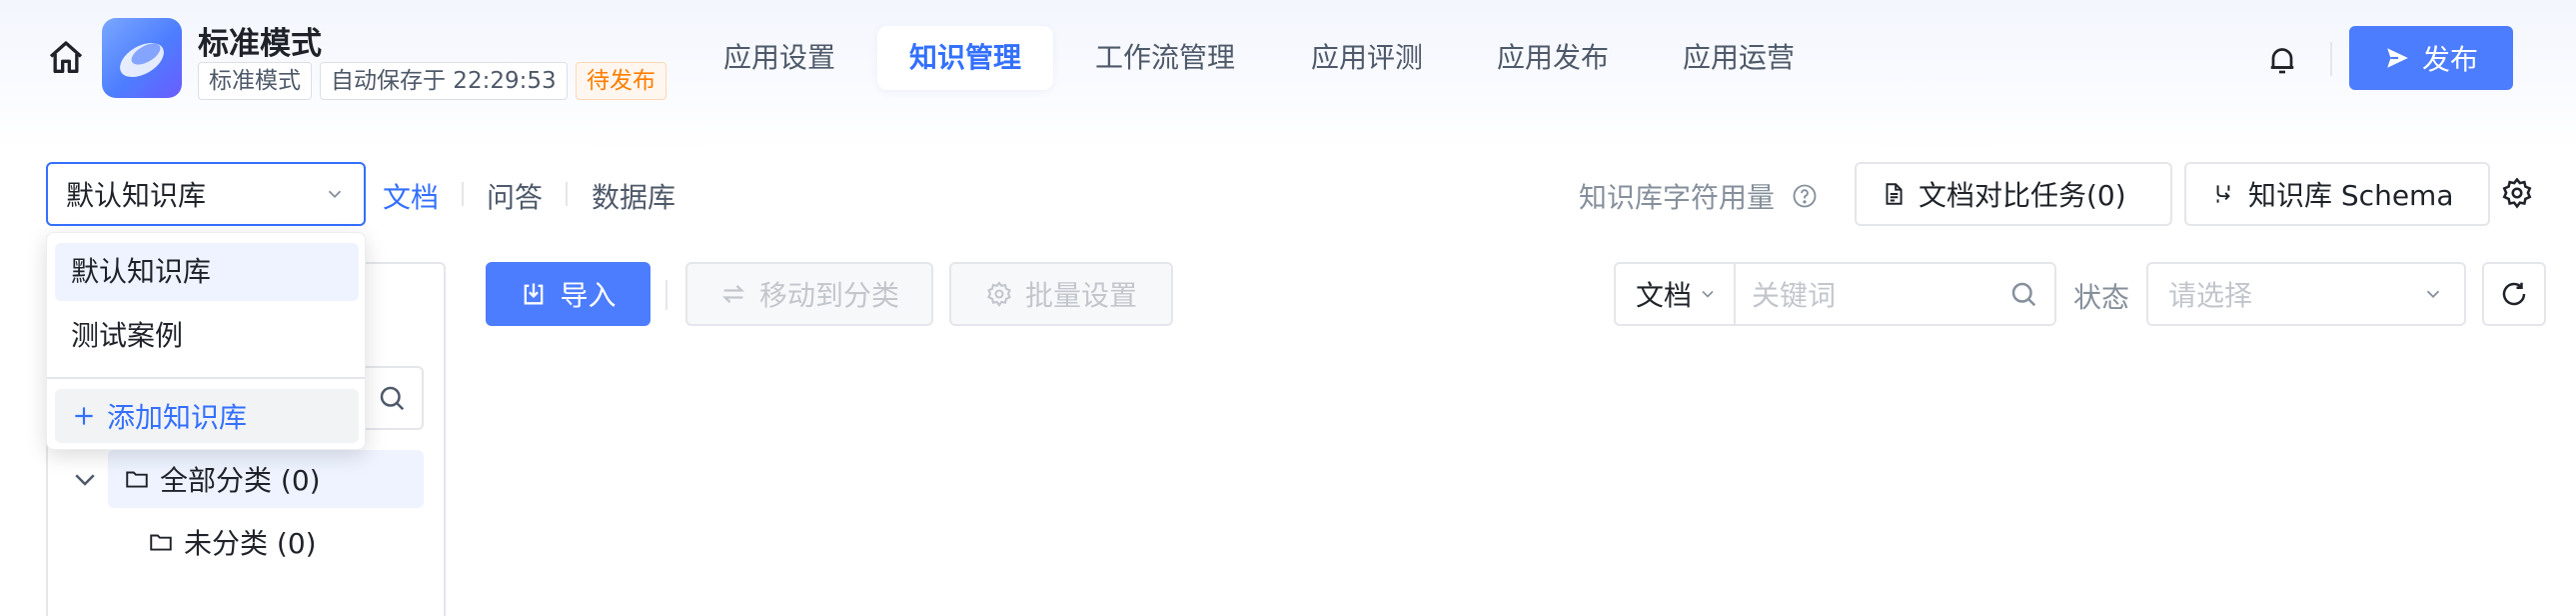 Image resolution: width=2576 pixels, height=616 pixels. What do you see at coordinates (1080, 295) in the screenshot?
I see `batch-label: 批量设置` at bounding box center [1080, 295].